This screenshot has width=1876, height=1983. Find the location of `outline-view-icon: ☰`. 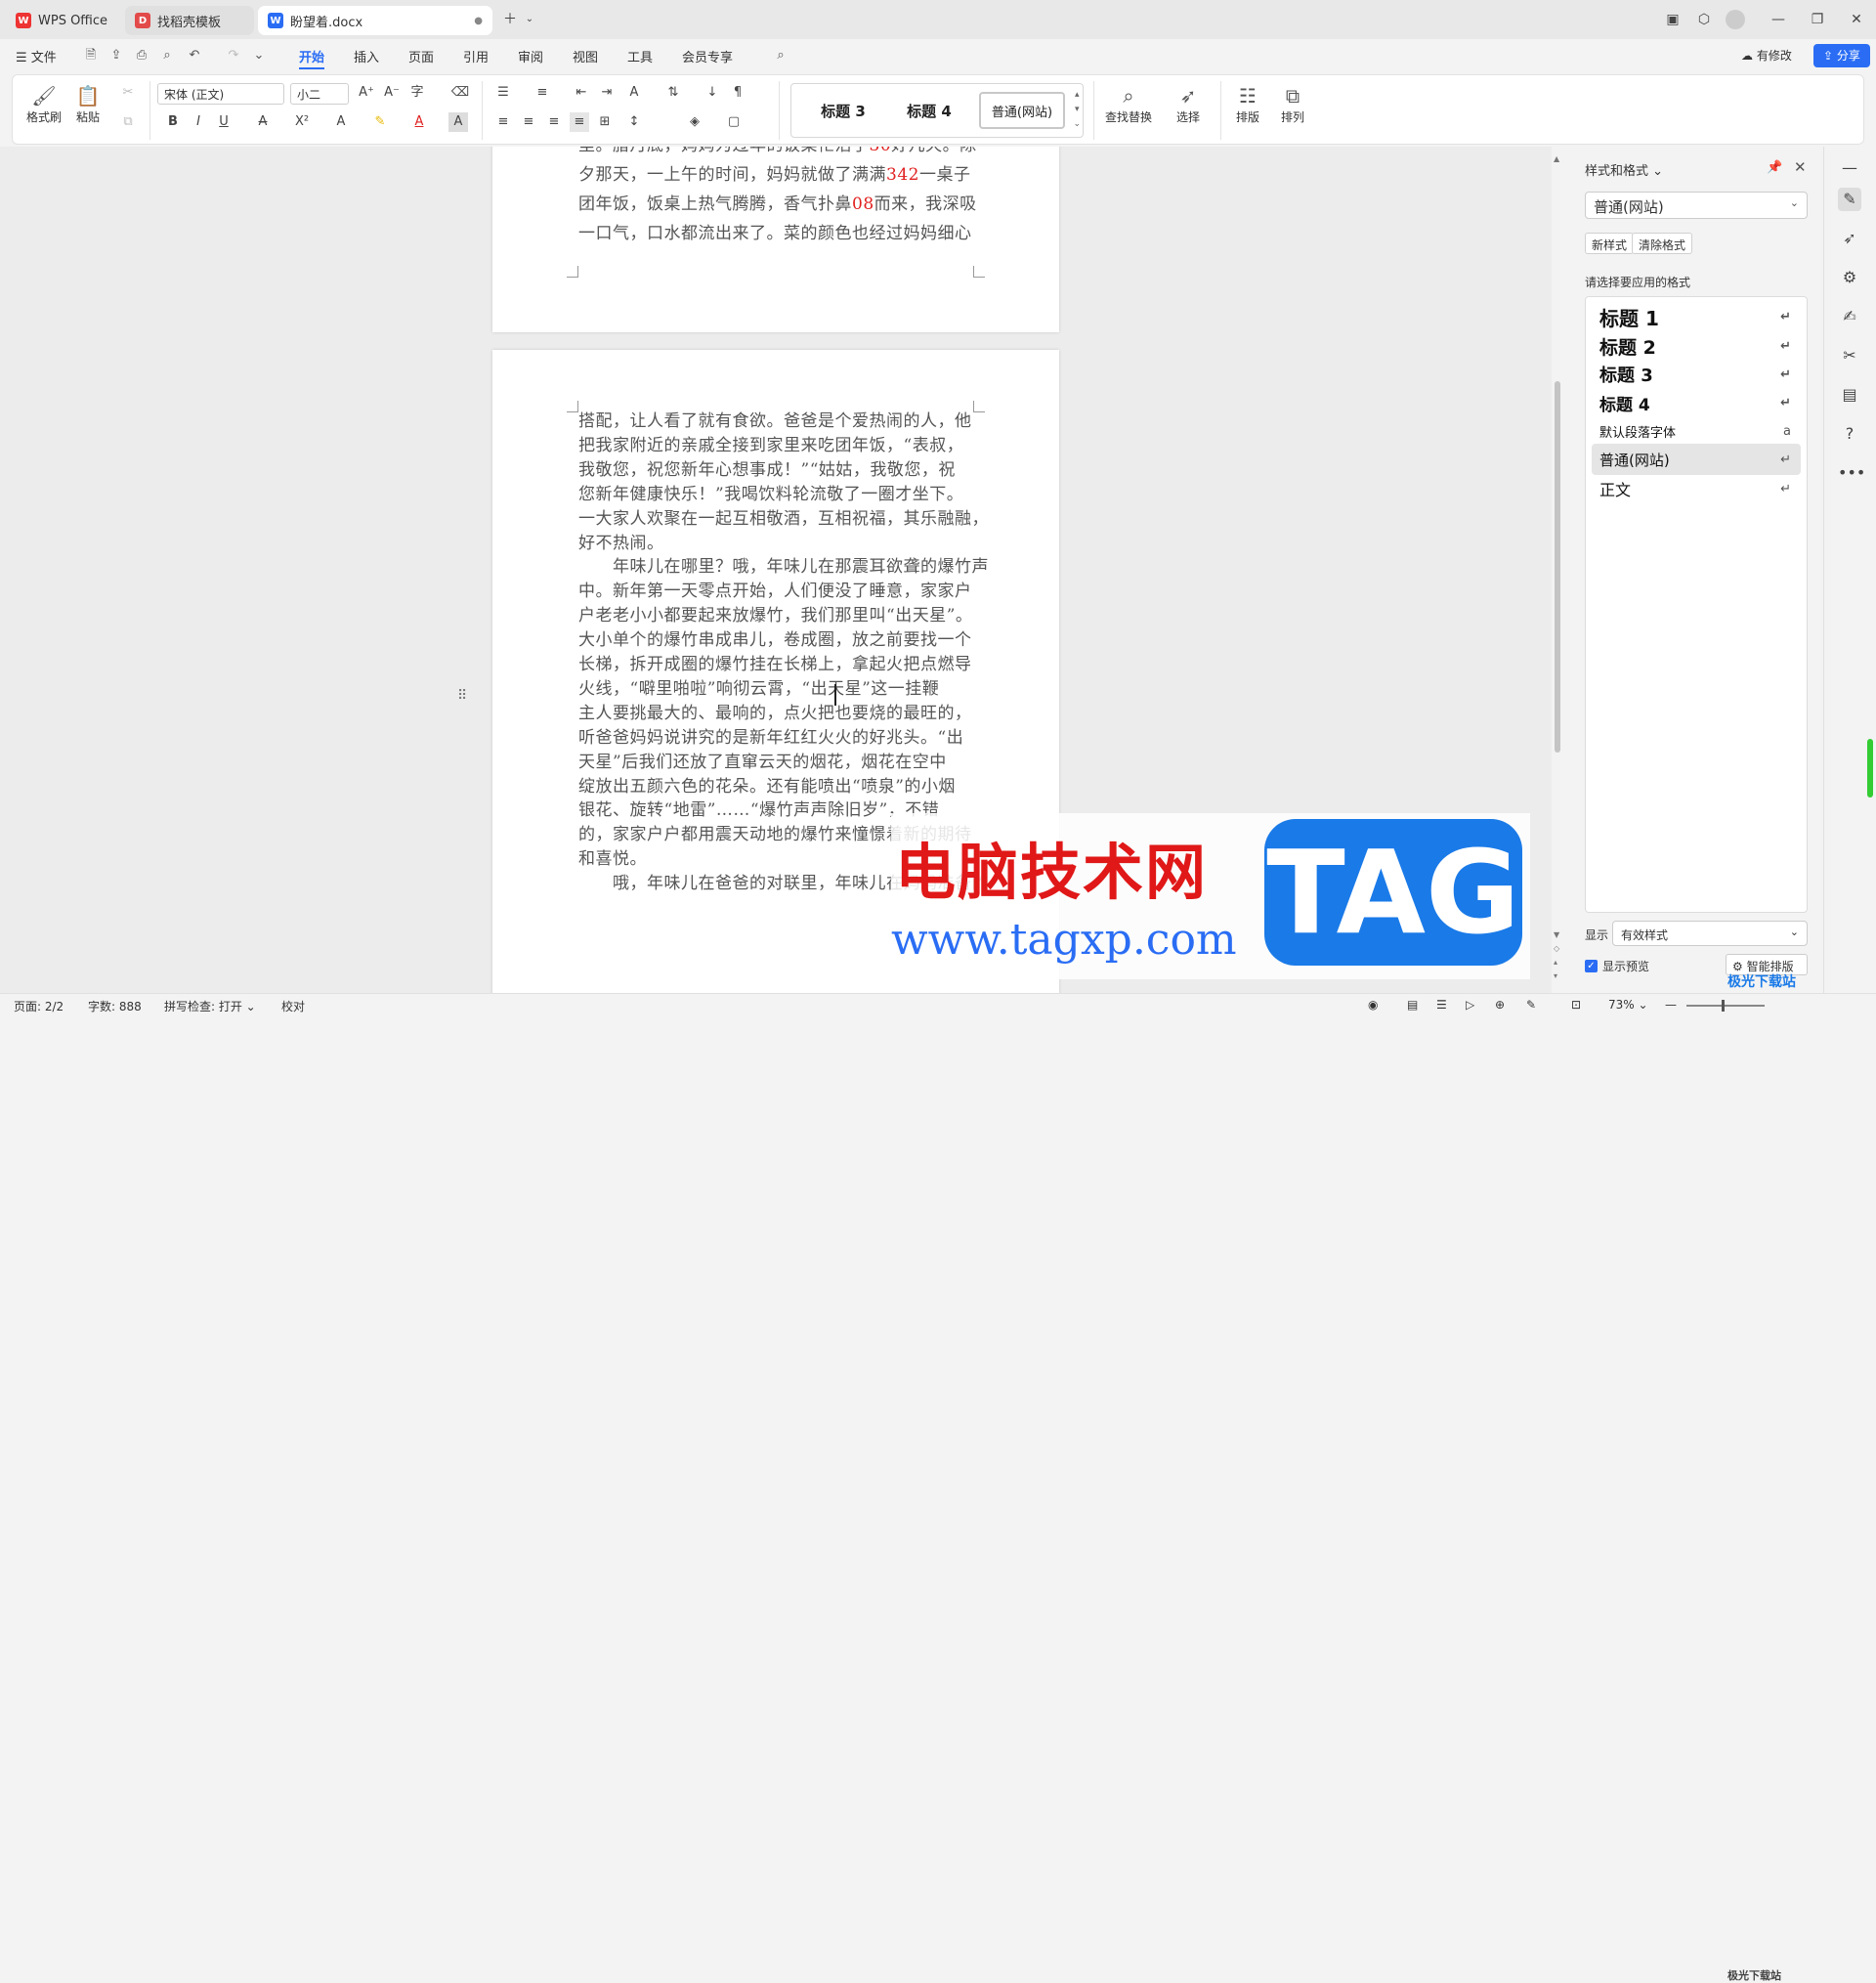

outline-view-icon: ☰ is located at coordinates (1441, 1005).